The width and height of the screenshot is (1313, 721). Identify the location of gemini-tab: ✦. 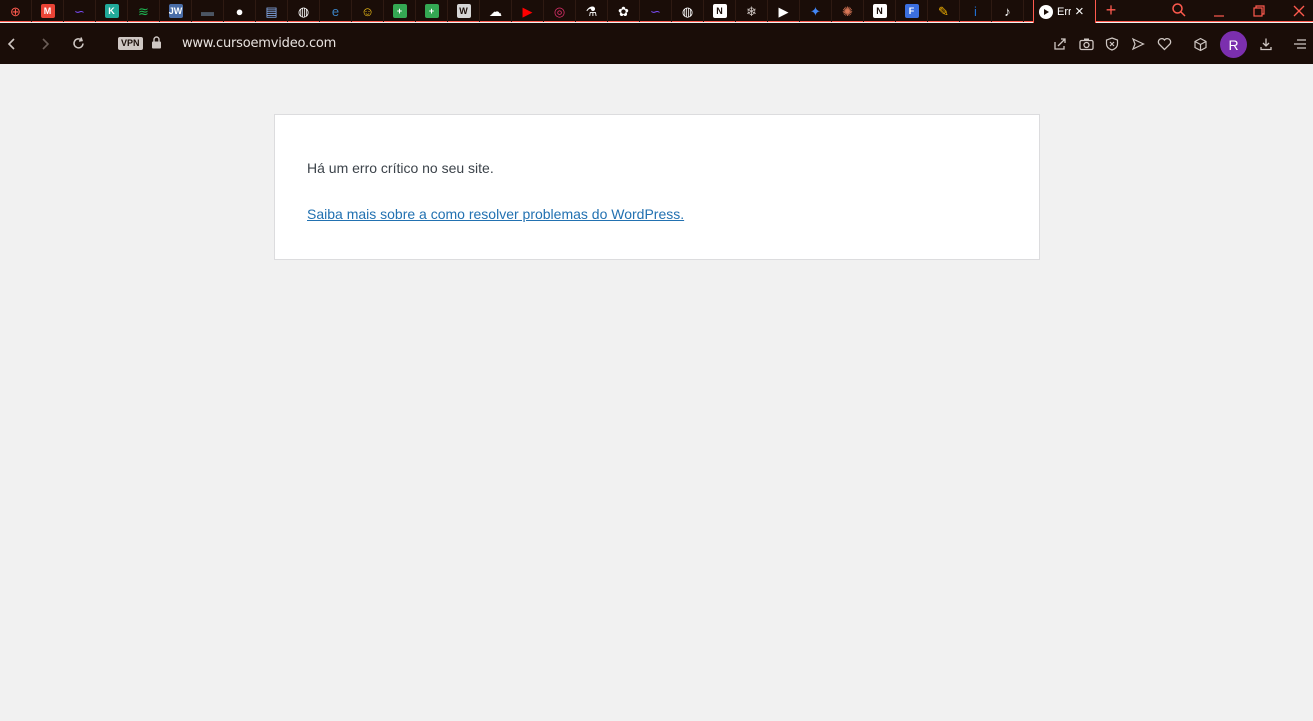
(816, 11).